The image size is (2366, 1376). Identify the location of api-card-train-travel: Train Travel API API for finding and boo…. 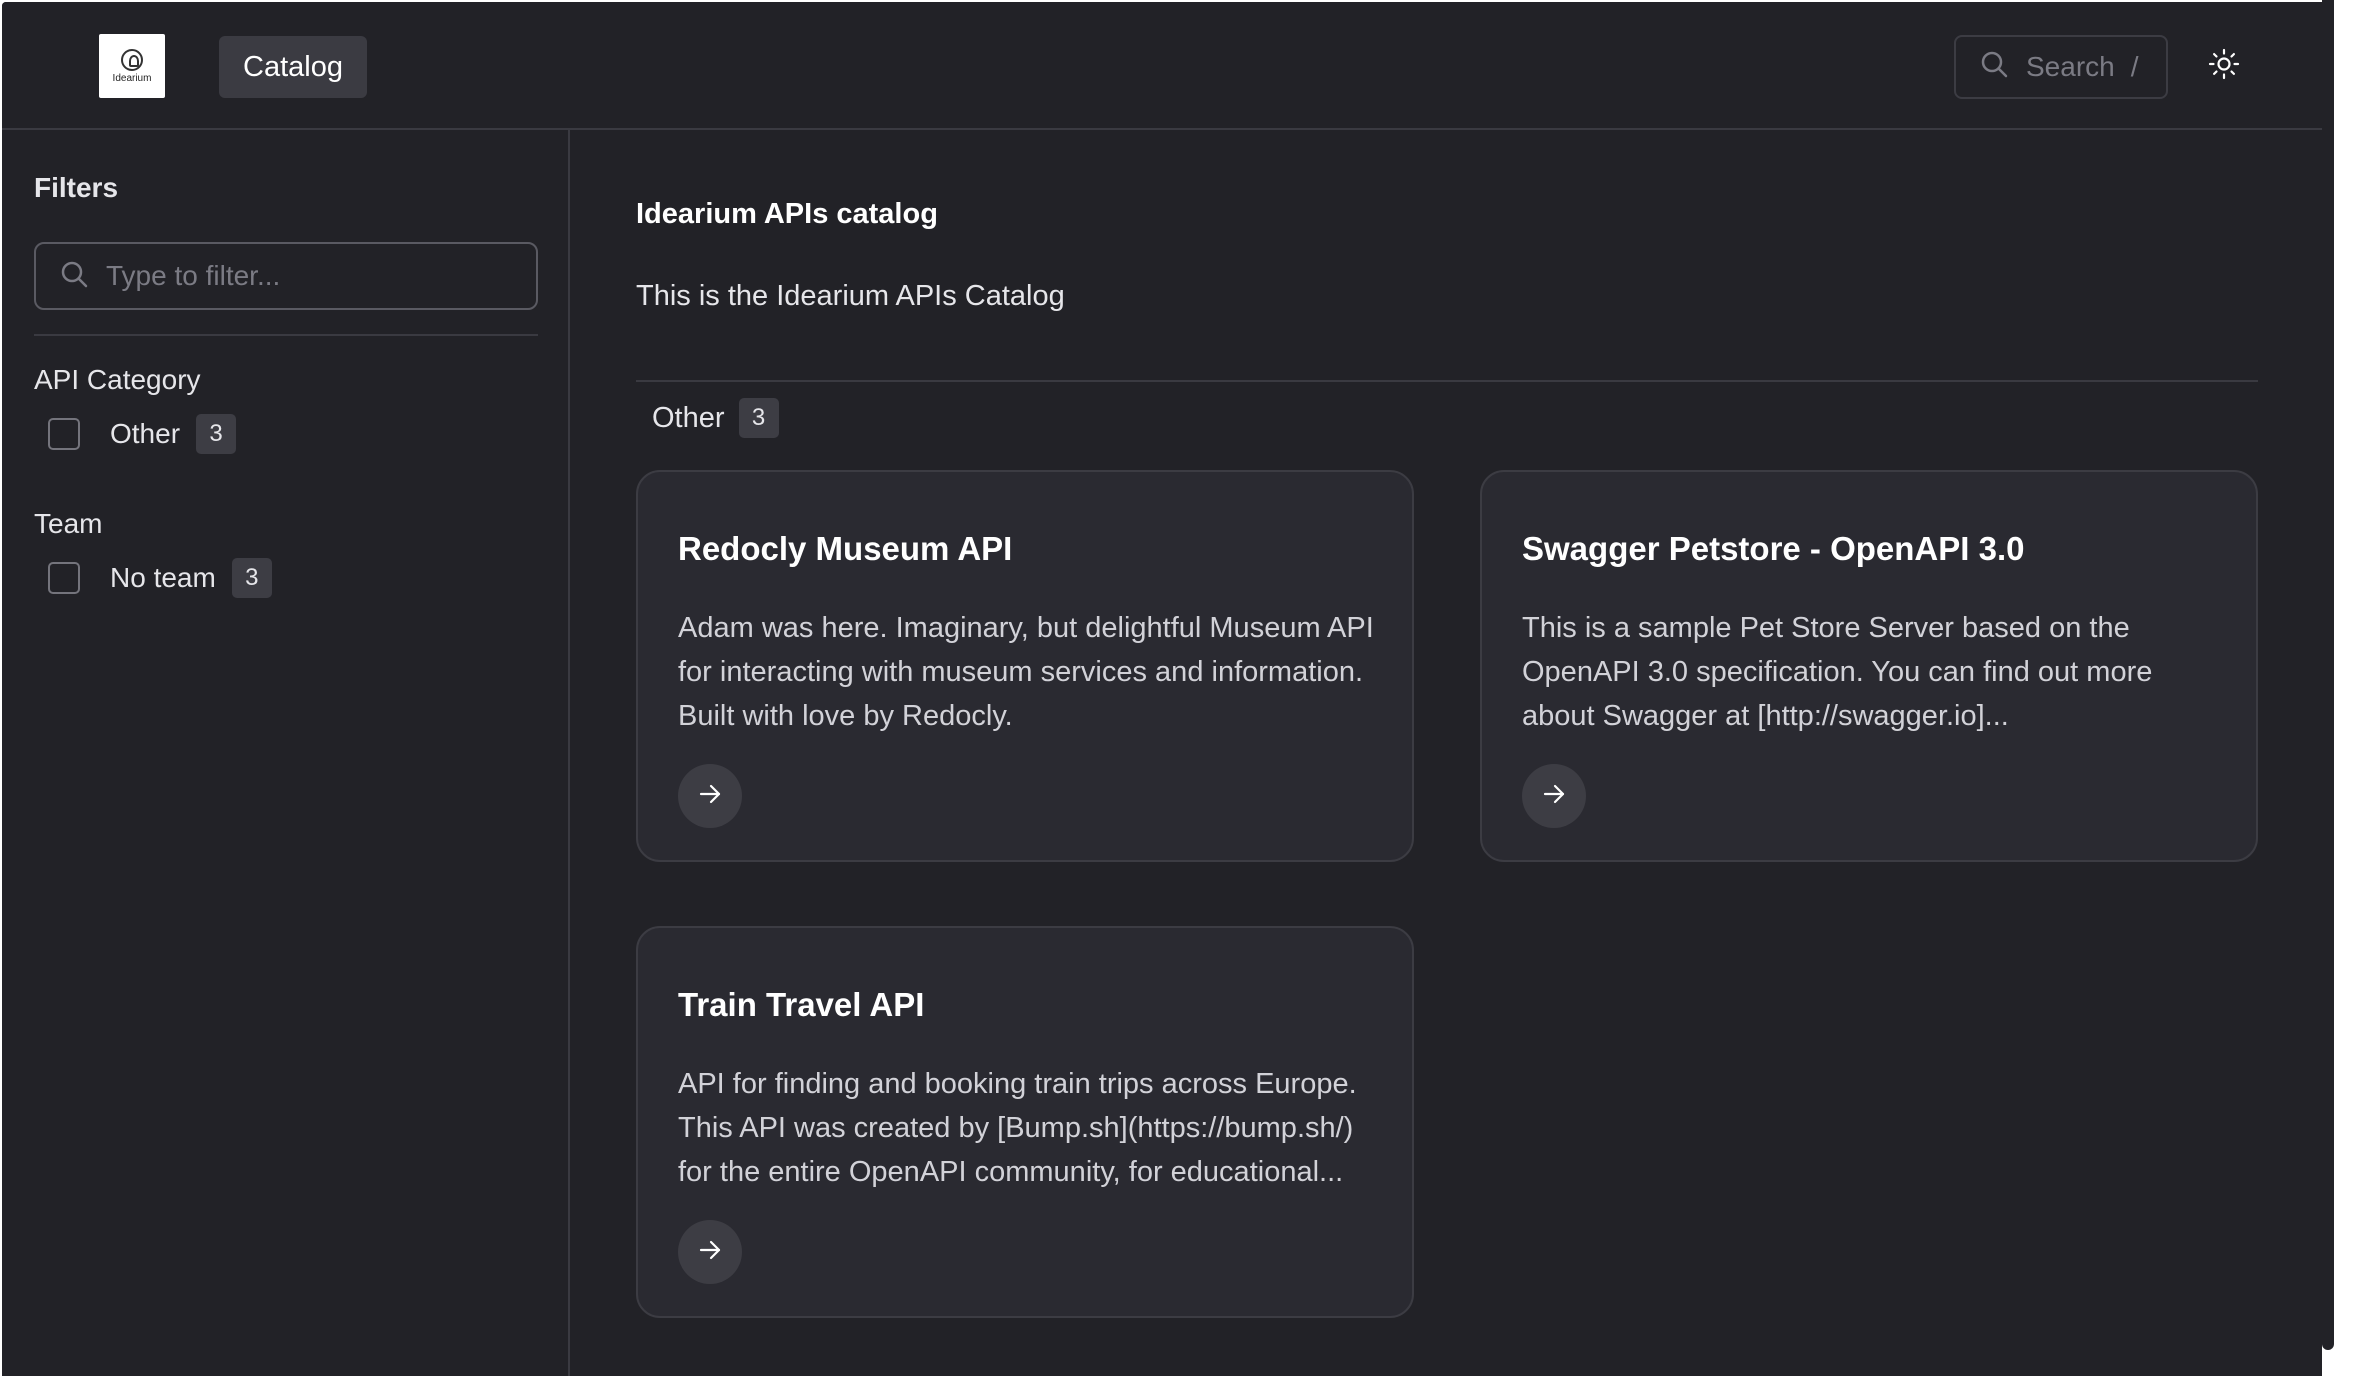
(1025, 1122).